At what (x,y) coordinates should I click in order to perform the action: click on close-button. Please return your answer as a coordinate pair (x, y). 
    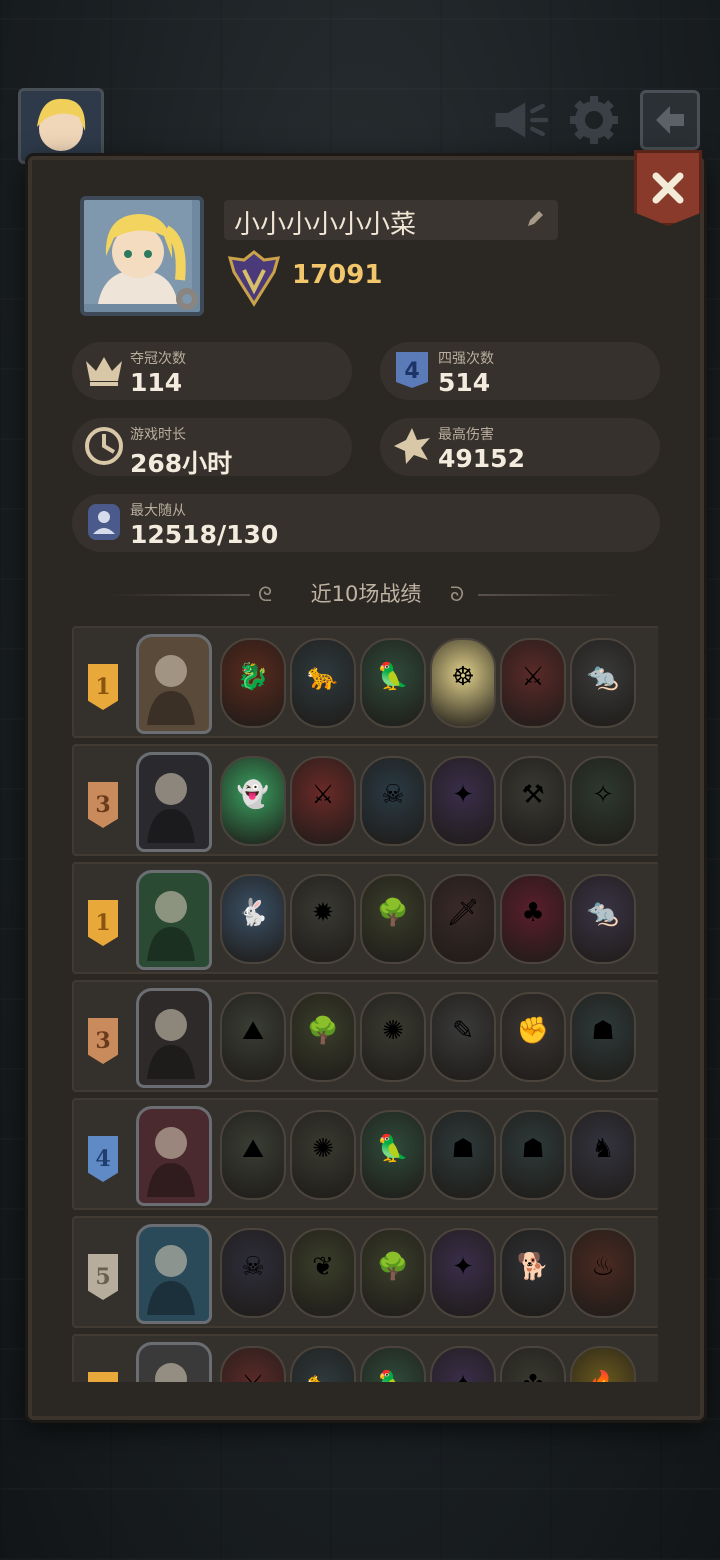
    Looking at the image, I should click on (668, 188).